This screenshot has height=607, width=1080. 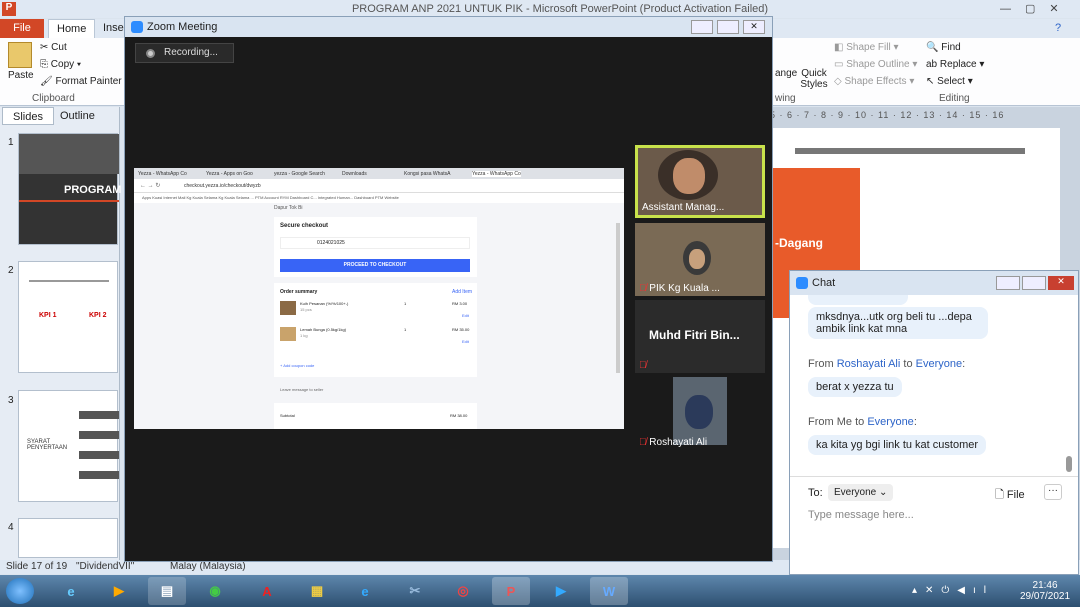 What do you see at coordinates (1036, 8) in the screenshot?
I see `window-controls: —▢✕` at bounding box center [1036, 8].